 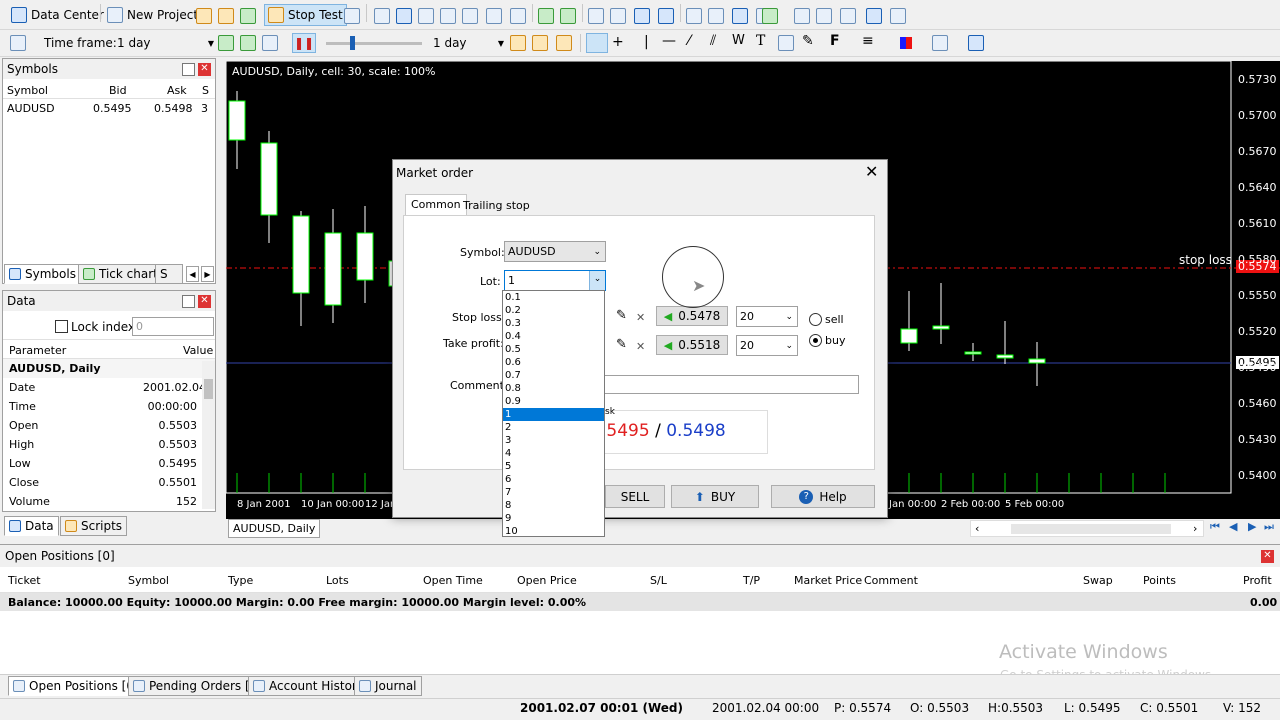 I want to click on layout-icon, so click(x=898, y=16).